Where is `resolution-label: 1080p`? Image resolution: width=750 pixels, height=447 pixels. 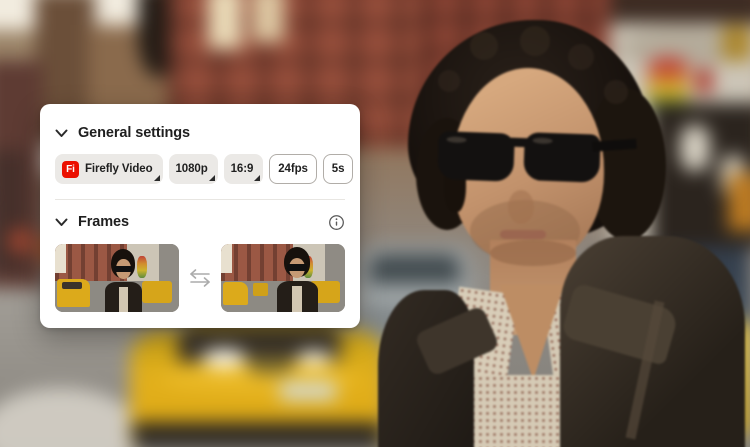 resolution-label: 1080p is located at coordinates (191, 169).